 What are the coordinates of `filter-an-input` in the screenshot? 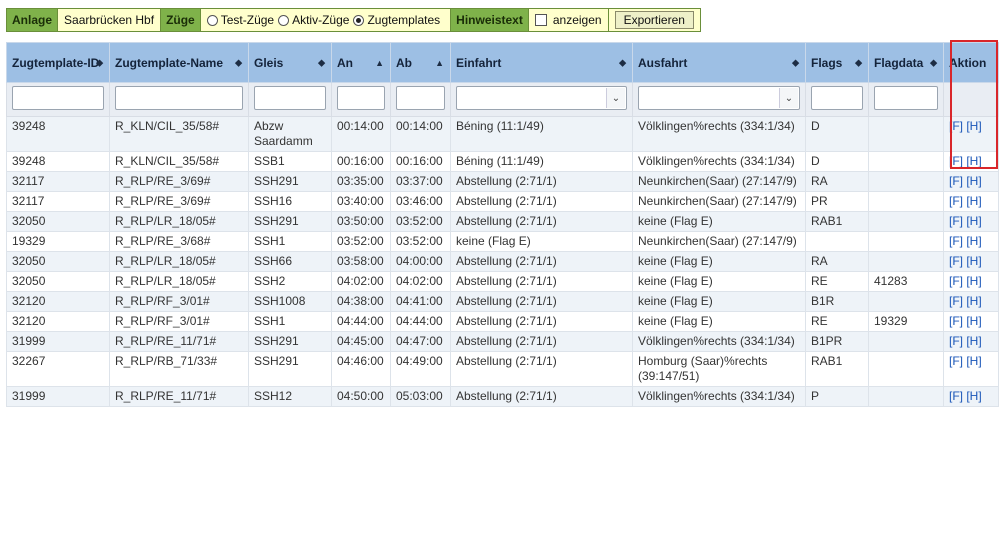 It's located at (361, 98).